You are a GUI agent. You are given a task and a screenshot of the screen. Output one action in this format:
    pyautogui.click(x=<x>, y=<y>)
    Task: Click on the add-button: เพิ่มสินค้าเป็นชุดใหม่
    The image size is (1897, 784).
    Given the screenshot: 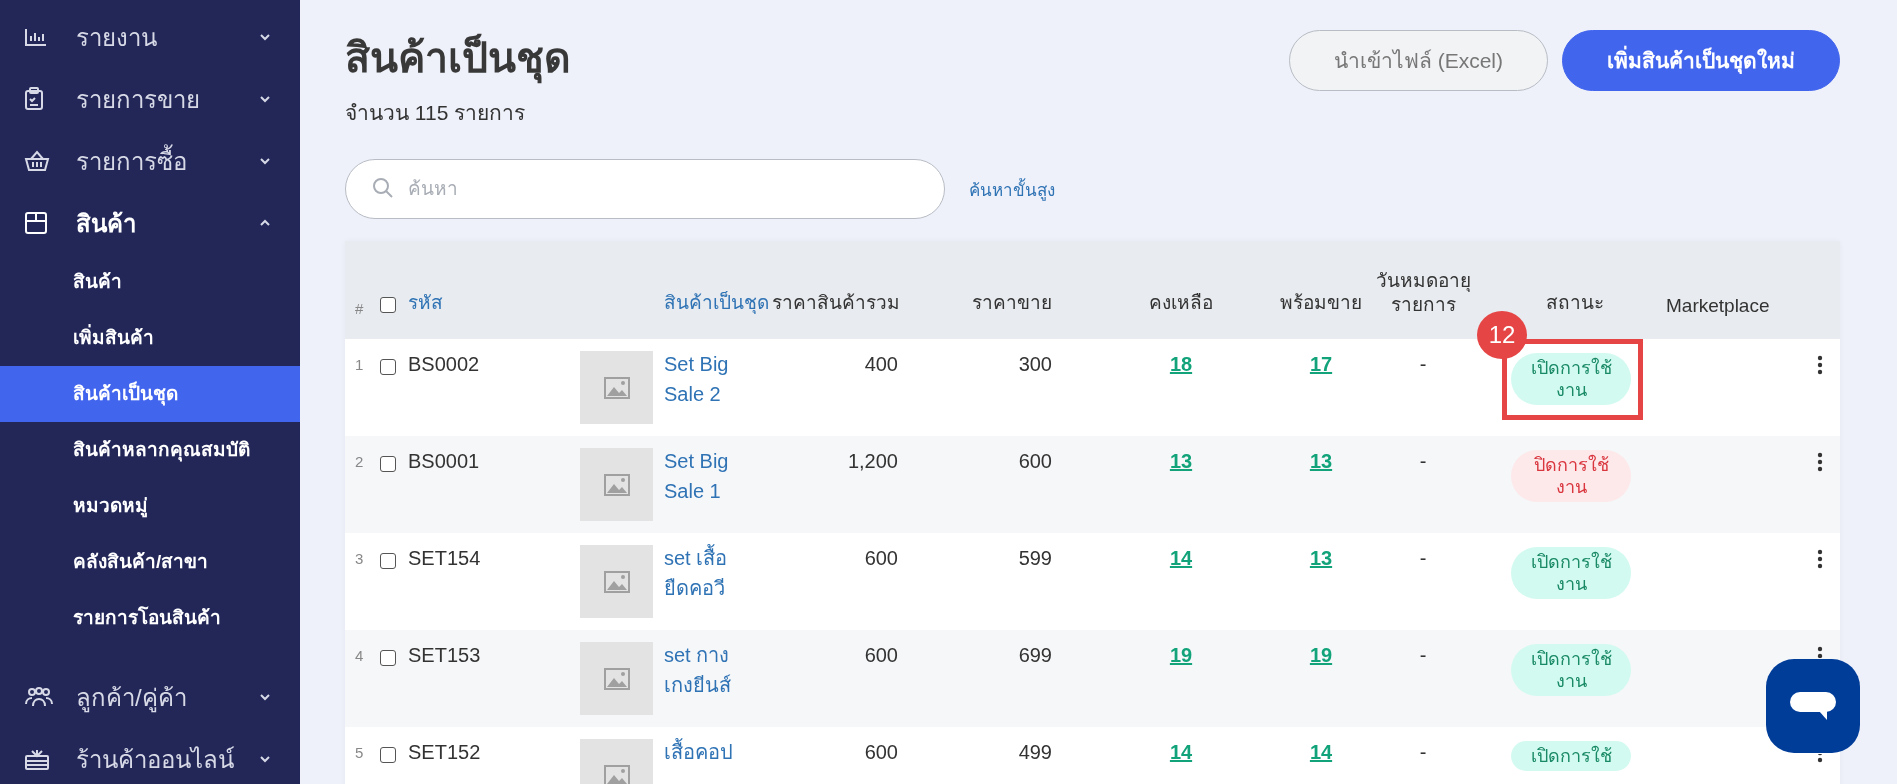 What is the action you would take?
    pyautogui.click(x=1701, y=60)
    